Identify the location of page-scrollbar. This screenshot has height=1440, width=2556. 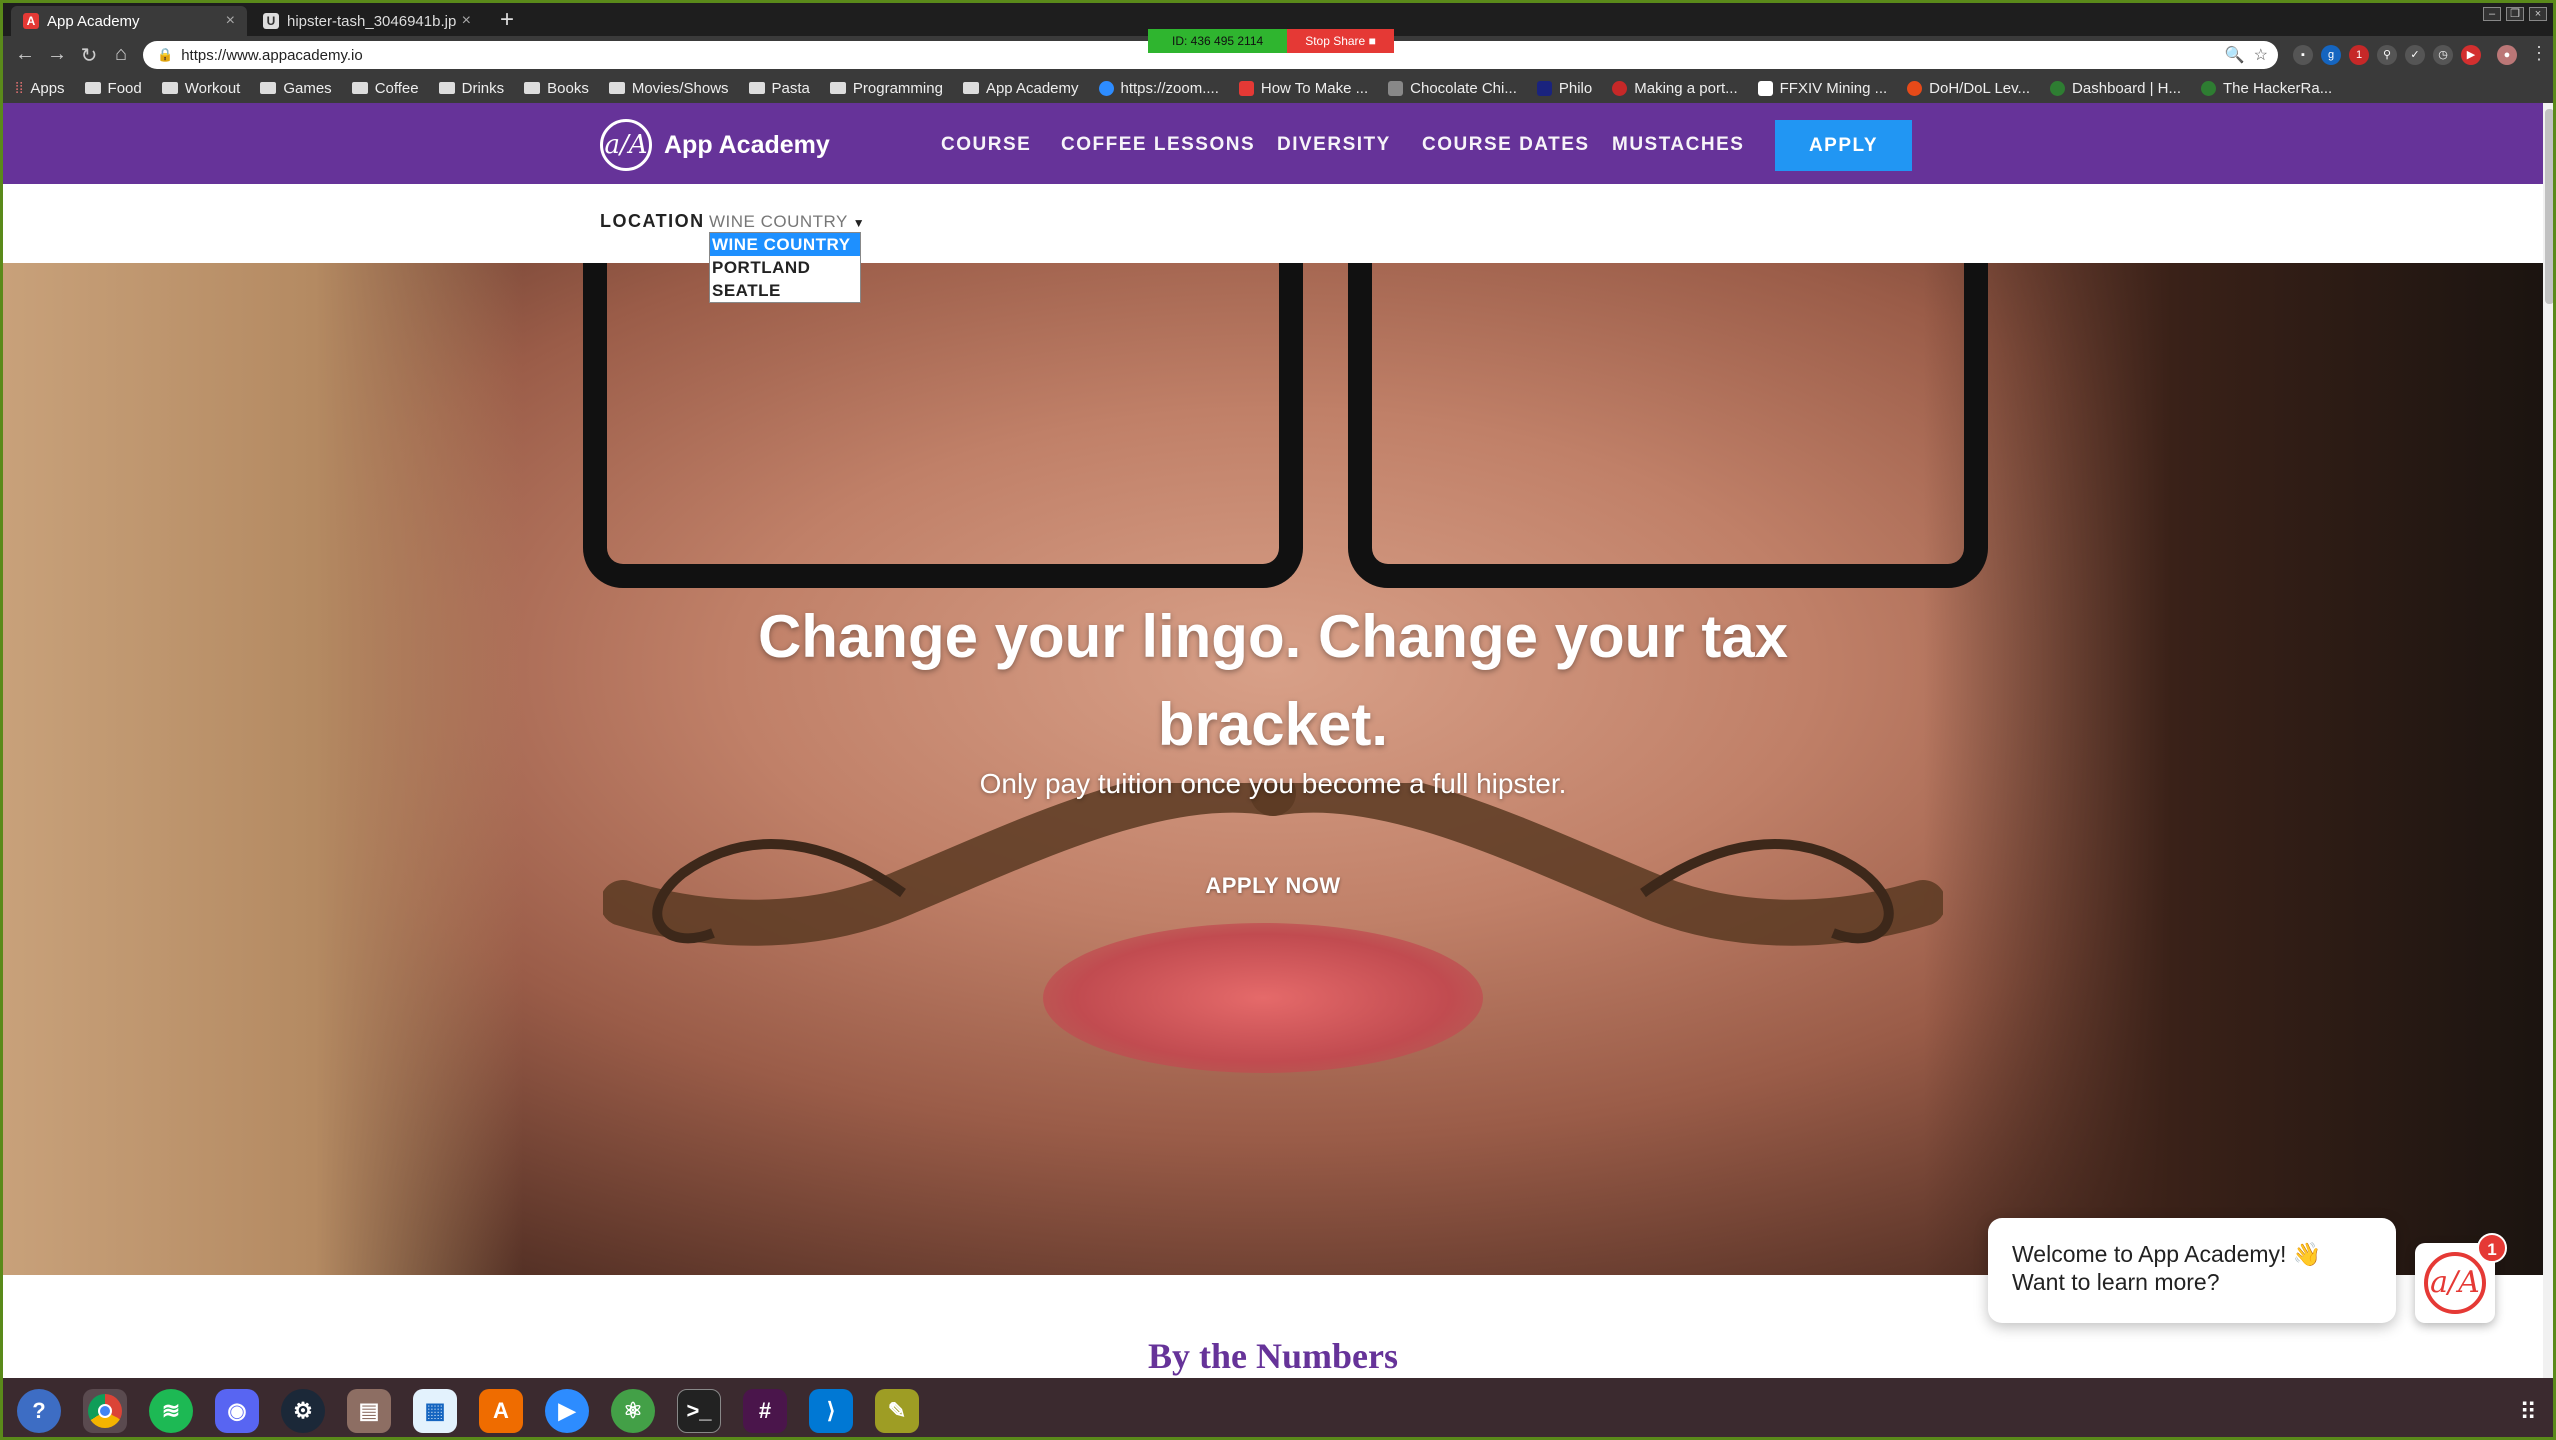
(2548, 740).